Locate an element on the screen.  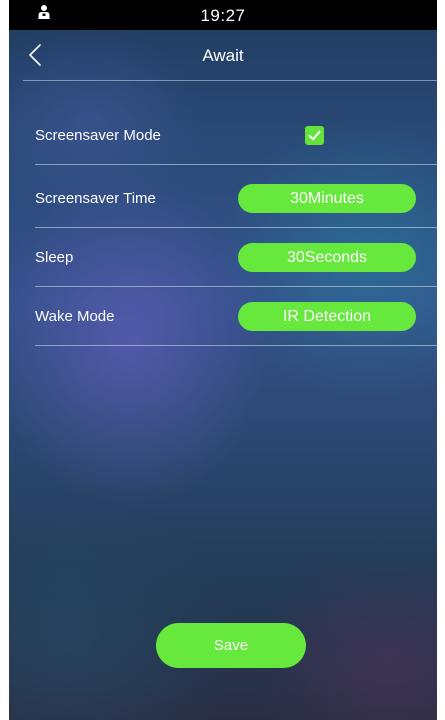
wake-mode-select: IR Detection is located at coordinates (327, 316).